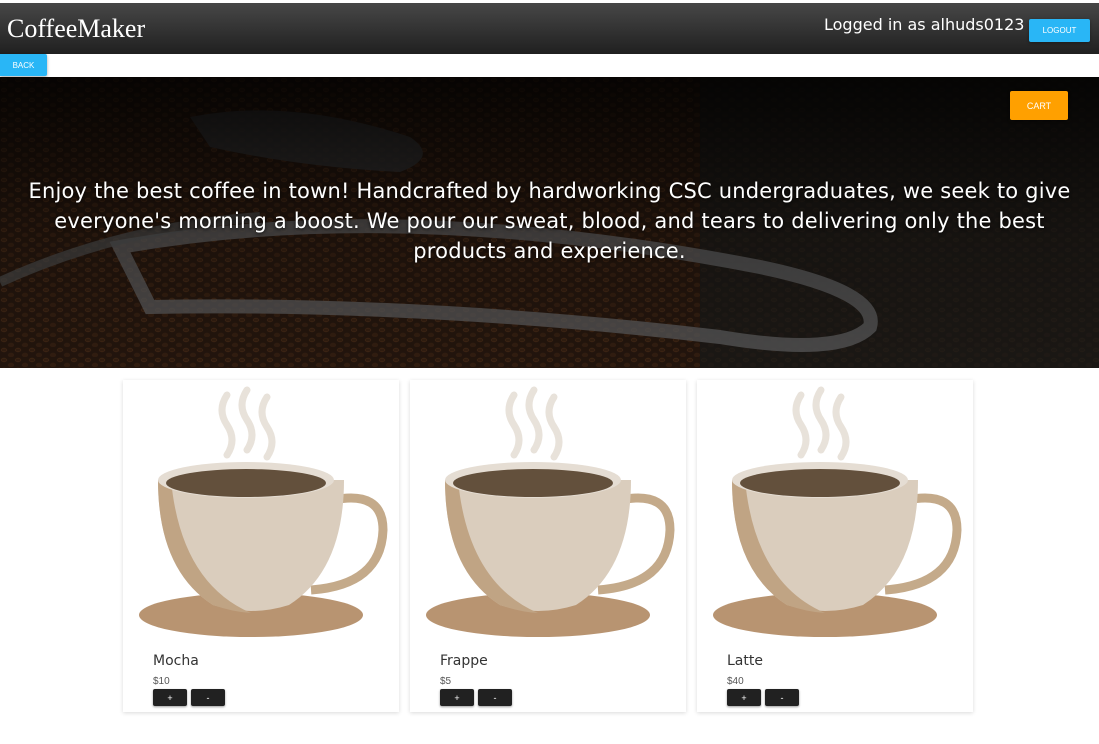  What do you see at coordinates (1059, 30) in the screenshot?
I see `logout-button: LOGOUT` at bounding box center [1059, 30].